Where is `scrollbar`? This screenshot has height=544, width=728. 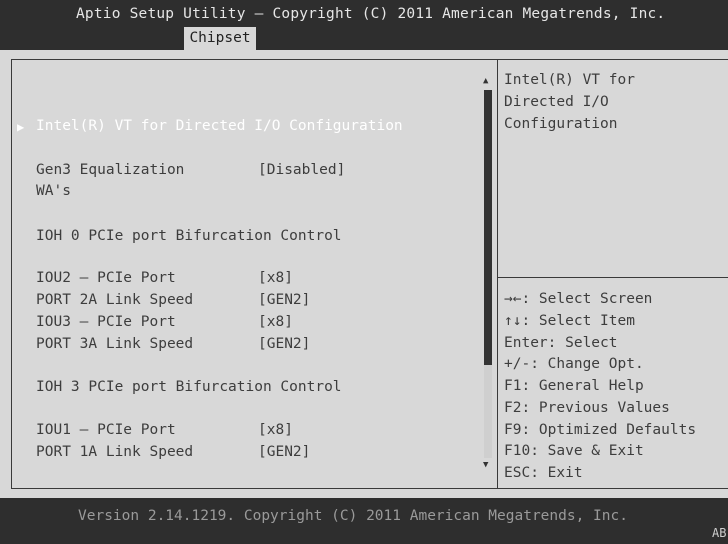 scrollbar is located at coordinates (488, 274).